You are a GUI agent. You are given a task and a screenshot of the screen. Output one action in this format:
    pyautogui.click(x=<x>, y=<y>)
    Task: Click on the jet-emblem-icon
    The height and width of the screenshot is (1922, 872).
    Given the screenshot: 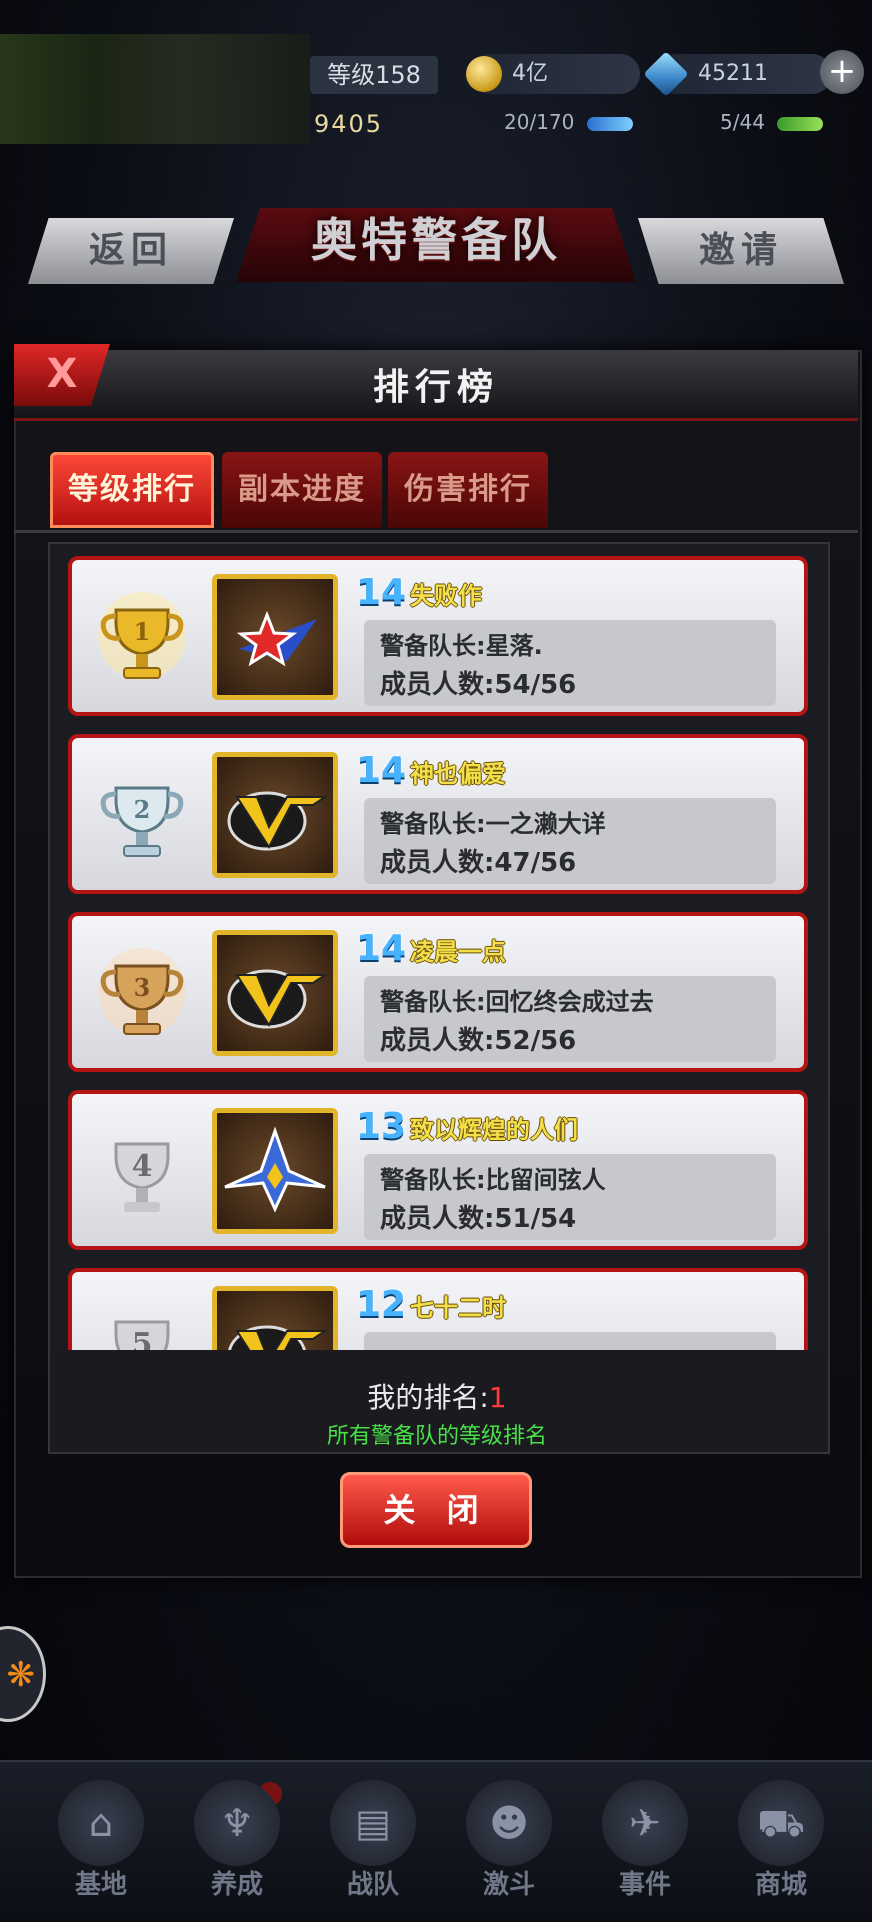 What is the action you would take?
    pyautogui.click(x=275, y=1169)
    